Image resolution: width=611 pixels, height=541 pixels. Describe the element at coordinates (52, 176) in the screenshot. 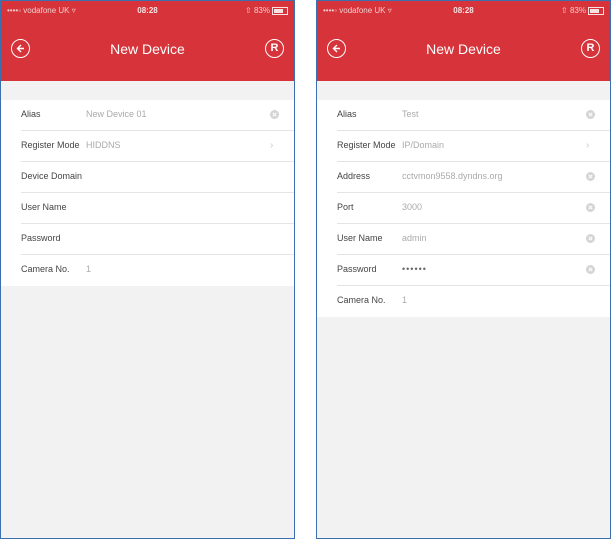

I see `field-label: Device Domain` at that location.